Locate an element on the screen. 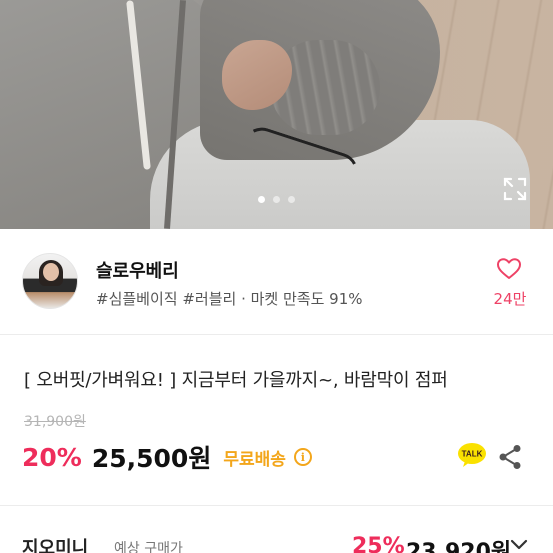 This screenshot has height=553, width=553. coupon-sub-label: 예상 구매가 is located at coordinates (148, 547).